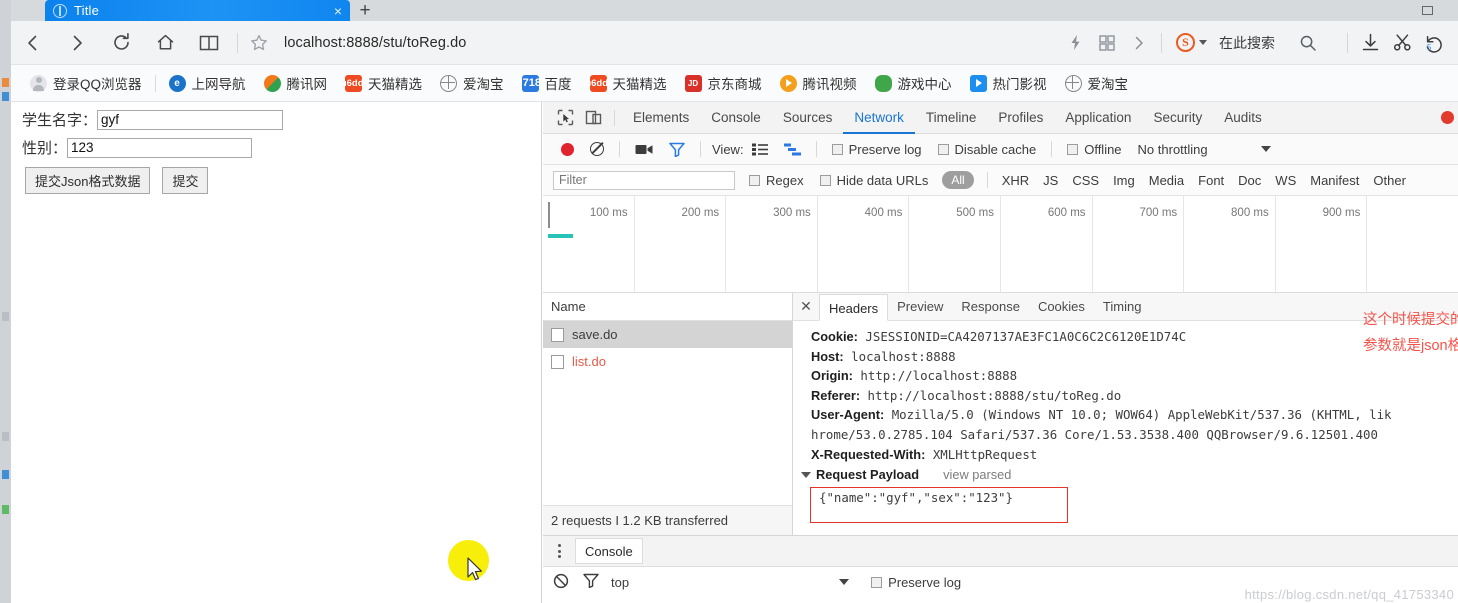 This screenshot has width=1458, height=603. I want to click on drawer-tab-console: Console, so click(609, 551).